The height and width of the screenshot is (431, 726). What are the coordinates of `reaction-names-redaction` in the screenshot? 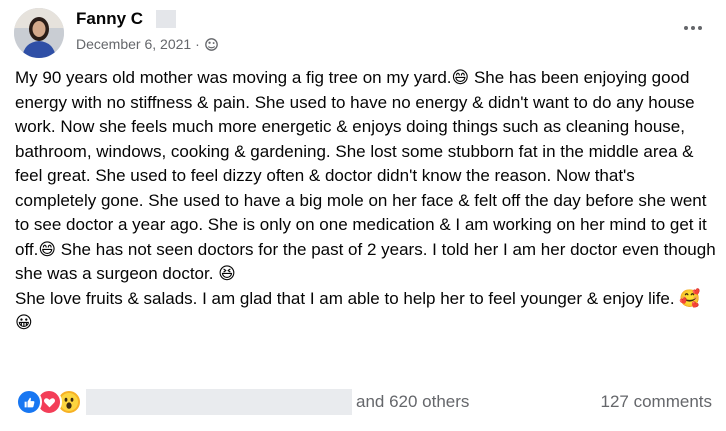 It's located at (219, 402).